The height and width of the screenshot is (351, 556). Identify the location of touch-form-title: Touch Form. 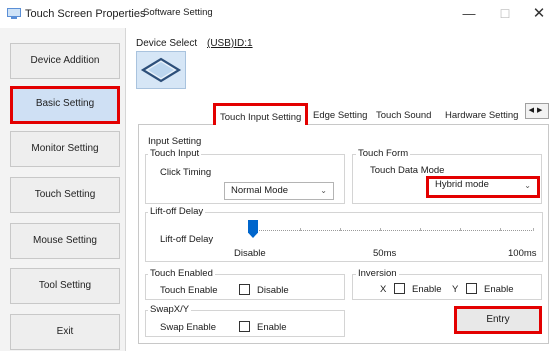
(383, 153).